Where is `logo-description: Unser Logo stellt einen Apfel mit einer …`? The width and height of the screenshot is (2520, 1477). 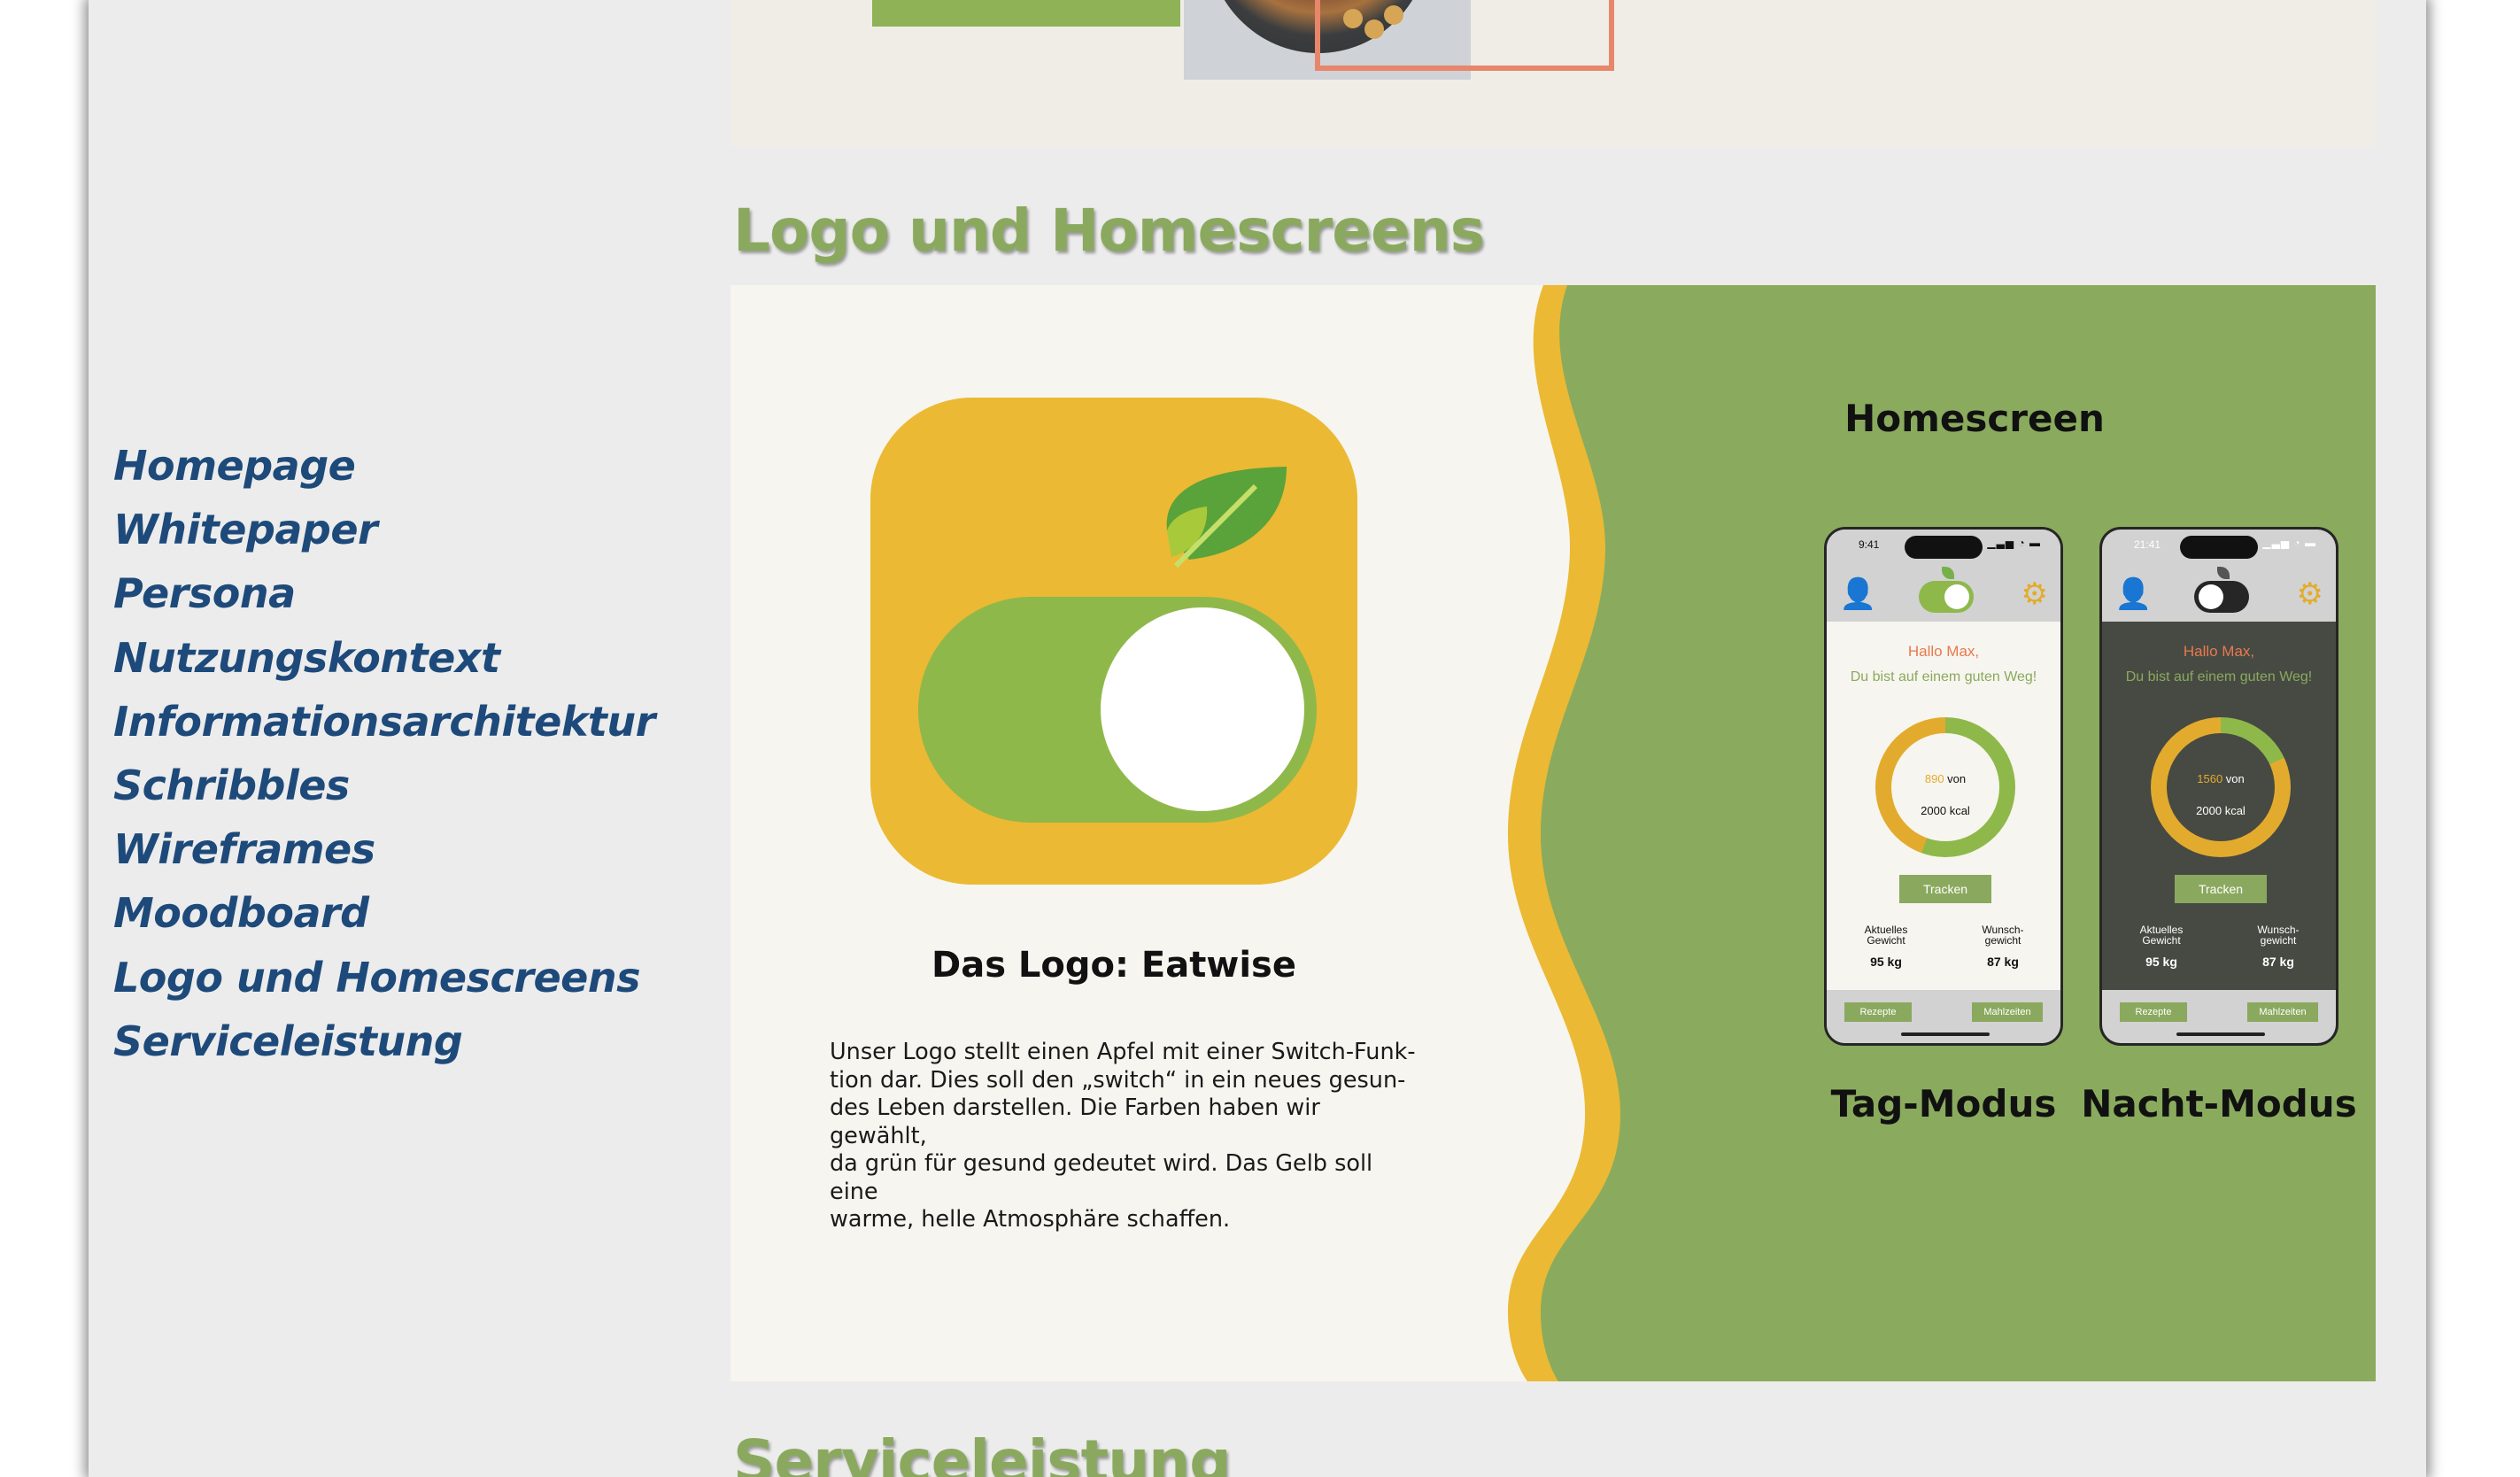 logo-description: Unser Logo stellt einen Apfel mit einer … is located at coordinates (1126, 1136).